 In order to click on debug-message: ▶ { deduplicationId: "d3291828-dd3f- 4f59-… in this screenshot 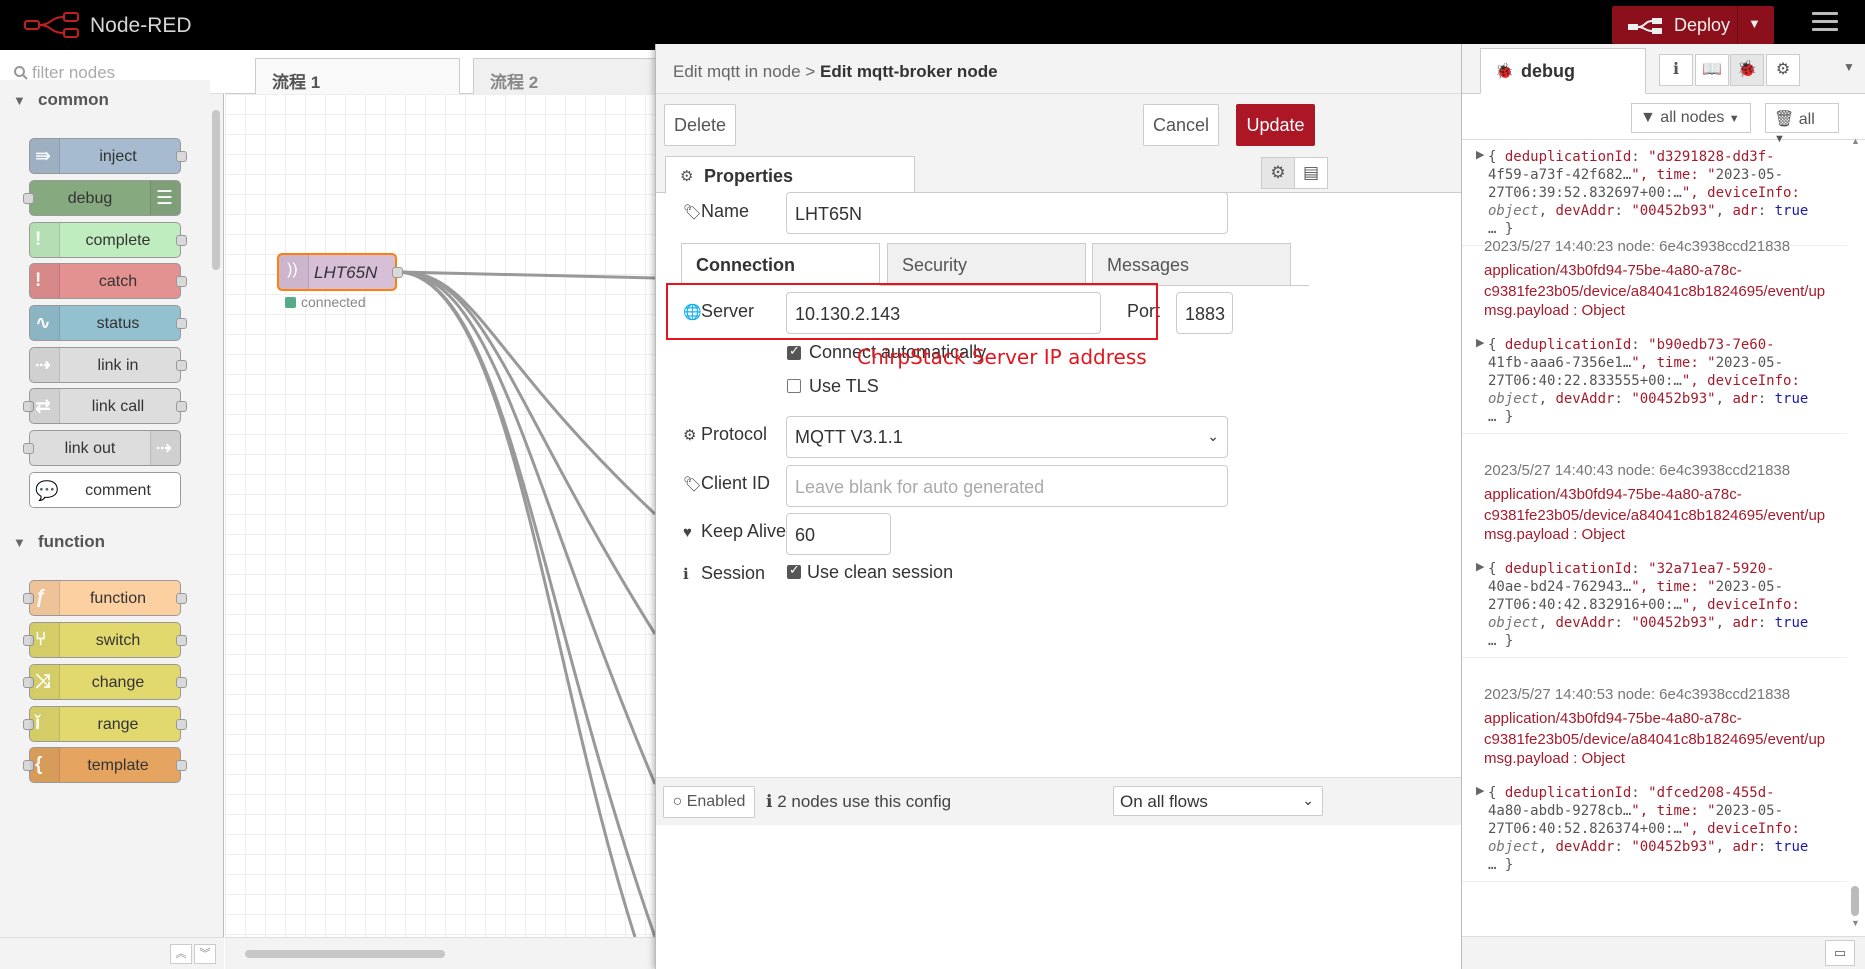, I will do `click(1654, 193)`.